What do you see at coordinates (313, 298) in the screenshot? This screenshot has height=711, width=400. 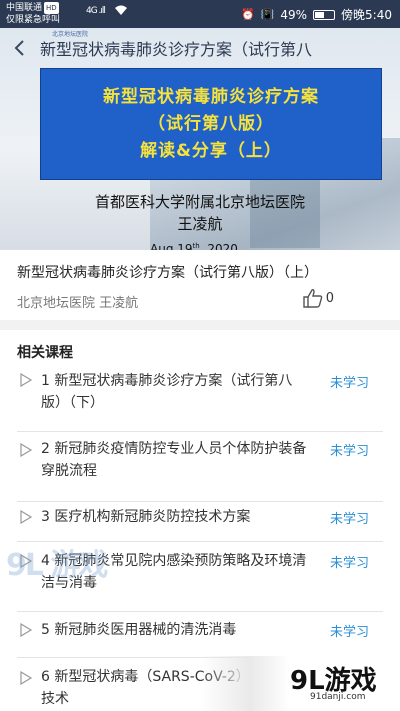 I see `thumbs-up-icon` at bounding box center [313, 298].